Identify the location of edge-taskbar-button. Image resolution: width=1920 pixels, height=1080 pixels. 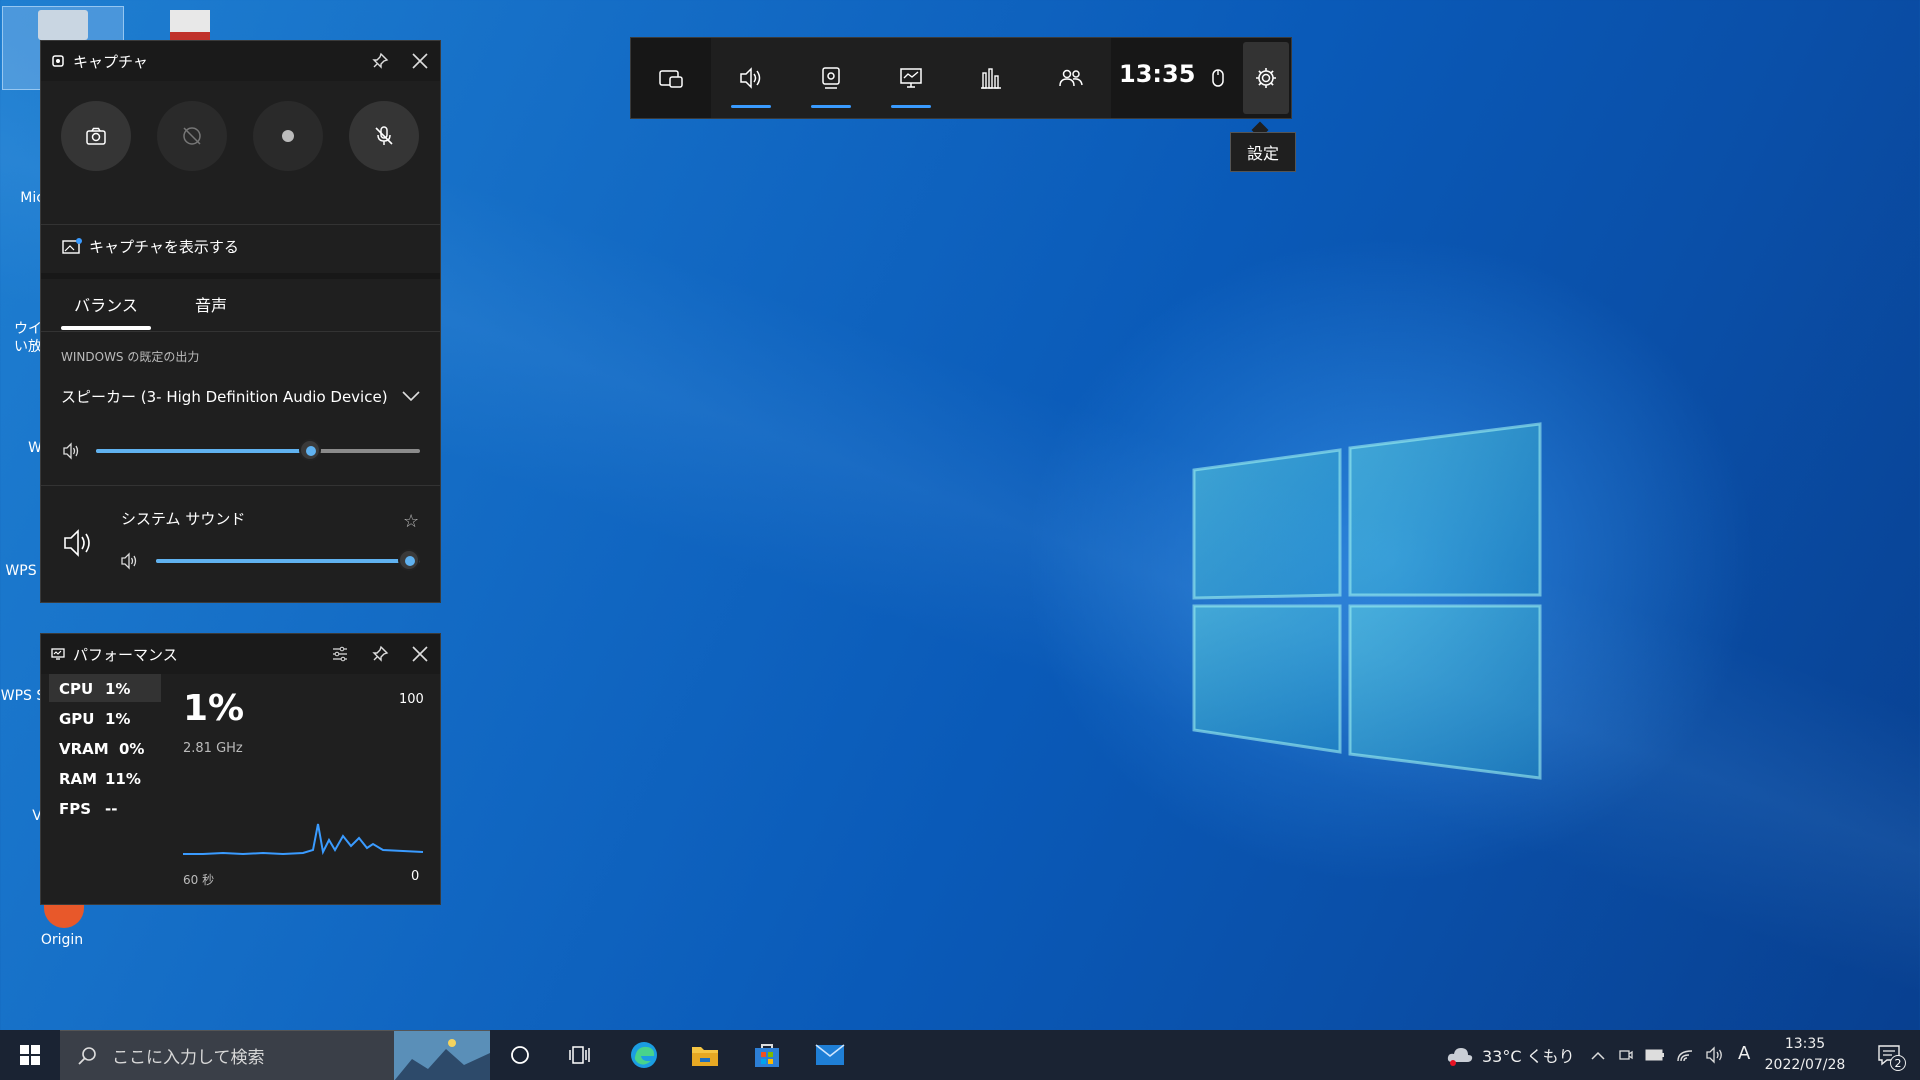
(644, 1055).